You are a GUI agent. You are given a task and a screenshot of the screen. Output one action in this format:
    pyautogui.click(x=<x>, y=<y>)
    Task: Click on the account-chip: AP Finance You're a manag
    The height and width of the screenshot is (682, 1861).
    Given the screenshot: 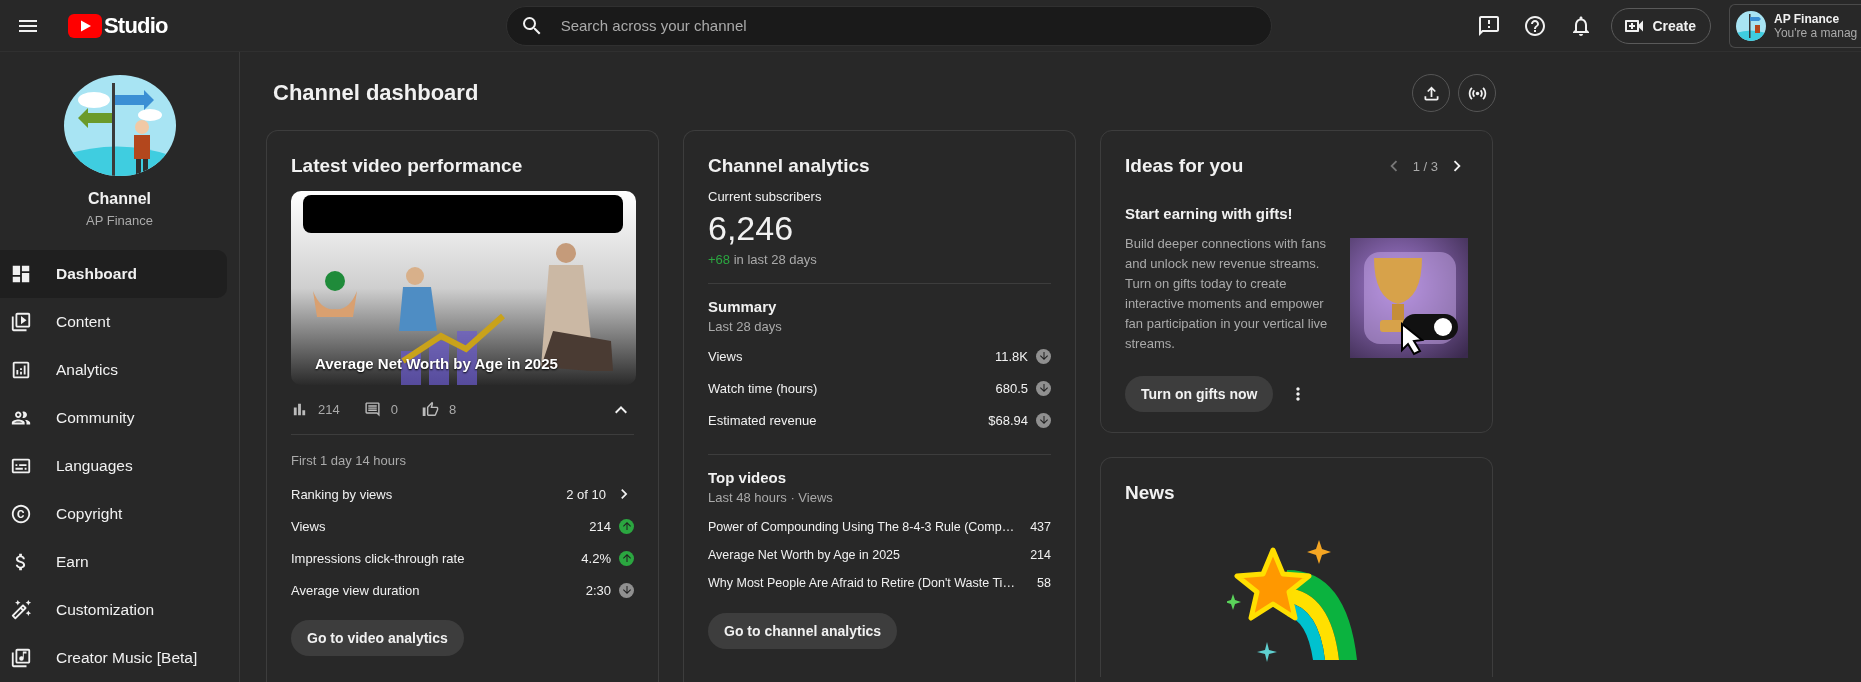 What is the action you would take?
    pyautogui.click(x=1795, y=25)
    